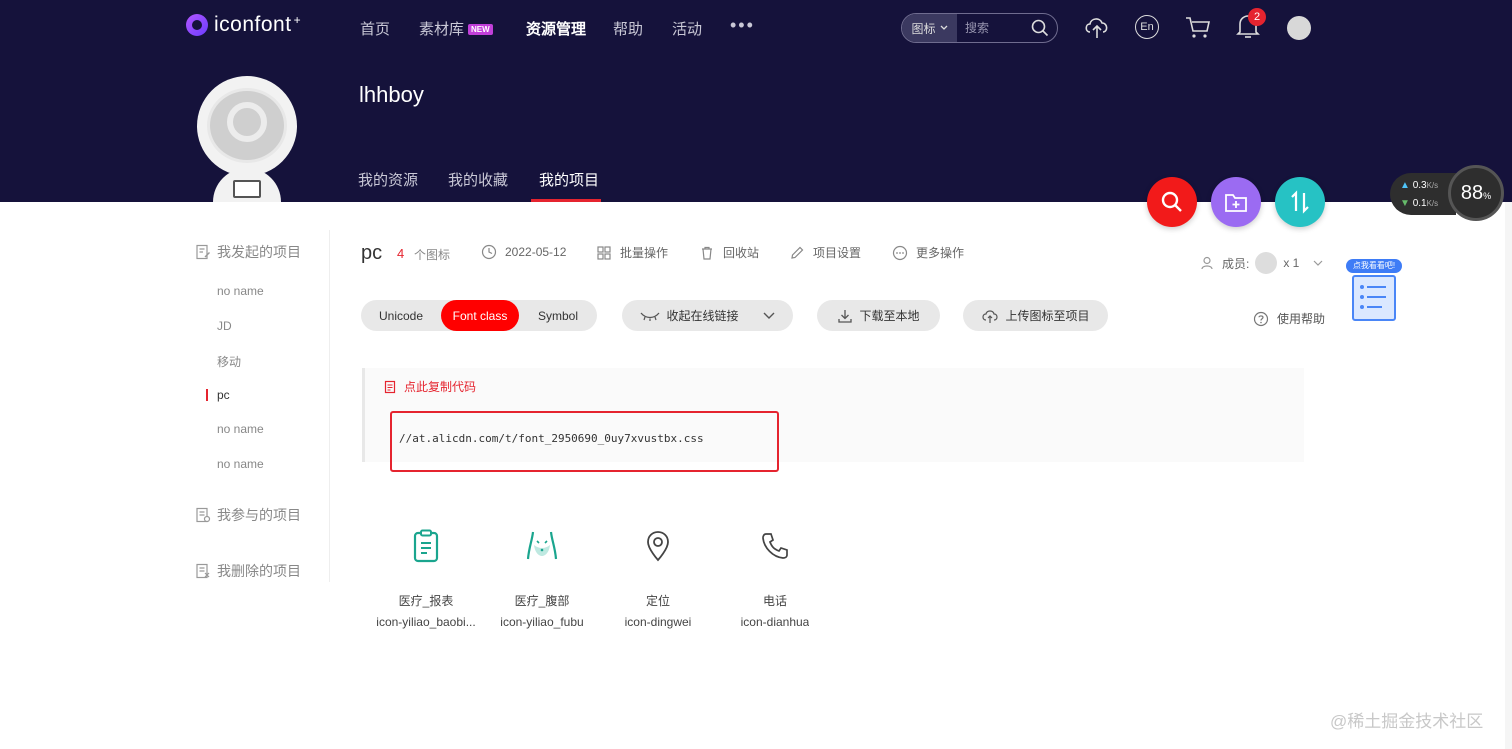 Image resolution: width=1512 pixels, height=749 pixels. Describe the element at coordinates (224, 326) in the screenshot. I see `sidebar-project-jd: JD` at that location.